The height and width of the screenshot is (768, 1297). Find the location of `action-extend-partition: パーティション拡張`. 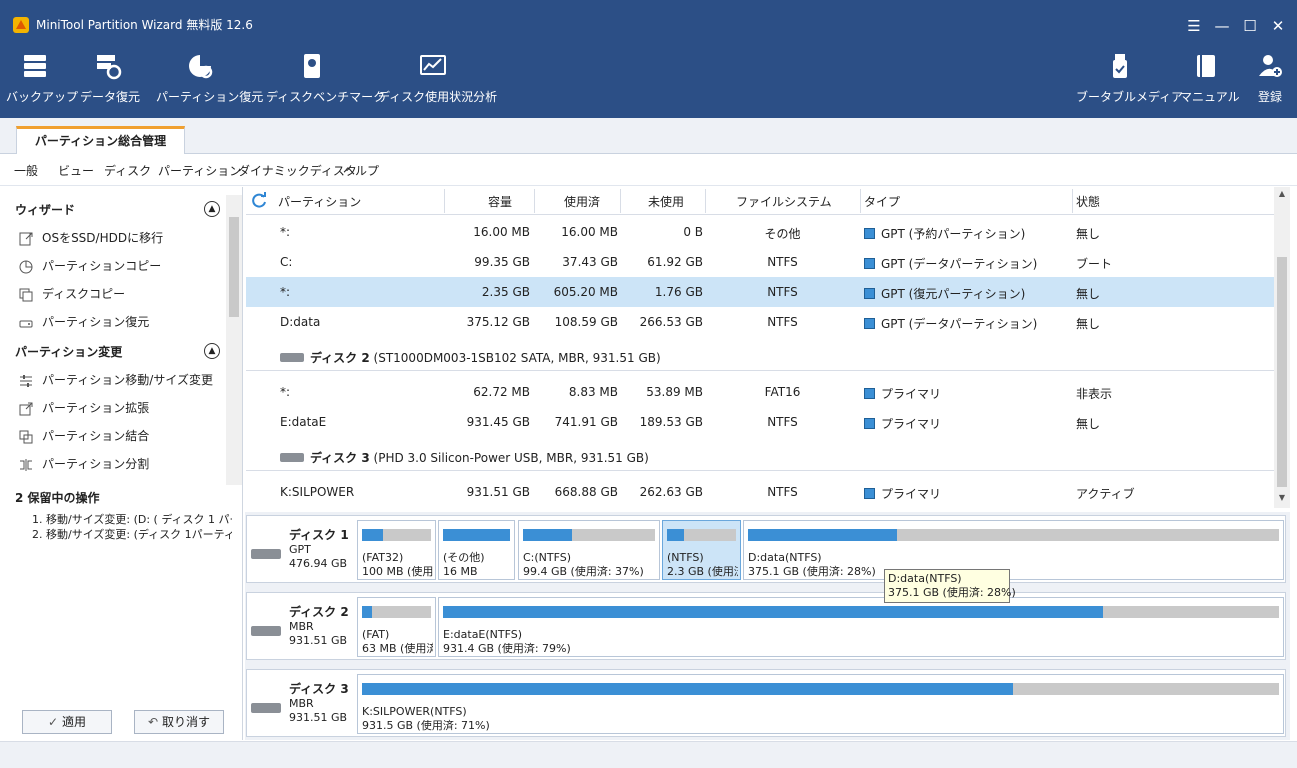

action-extend-partition: パーティション拡張 is located at coordinates (83, 409).